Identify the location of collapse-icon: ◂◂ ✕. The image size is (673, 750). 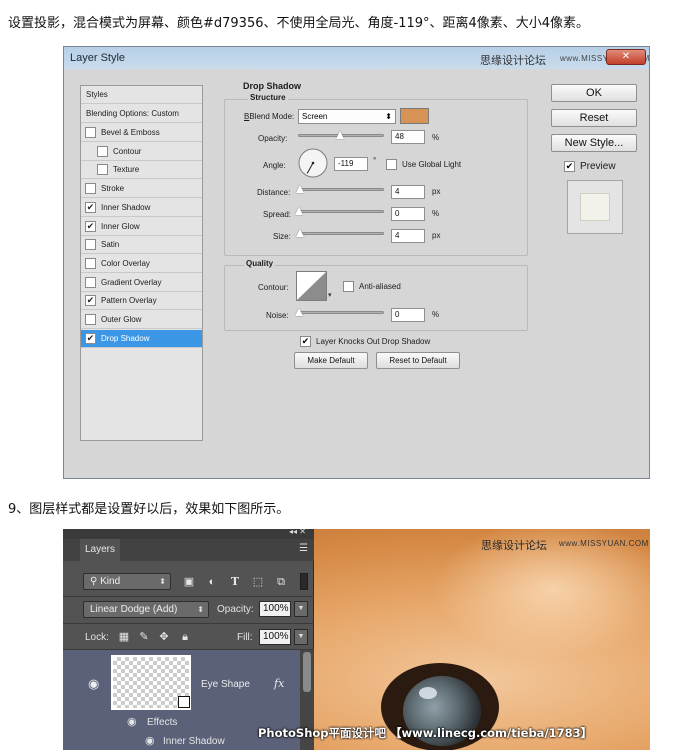
(297, 532).